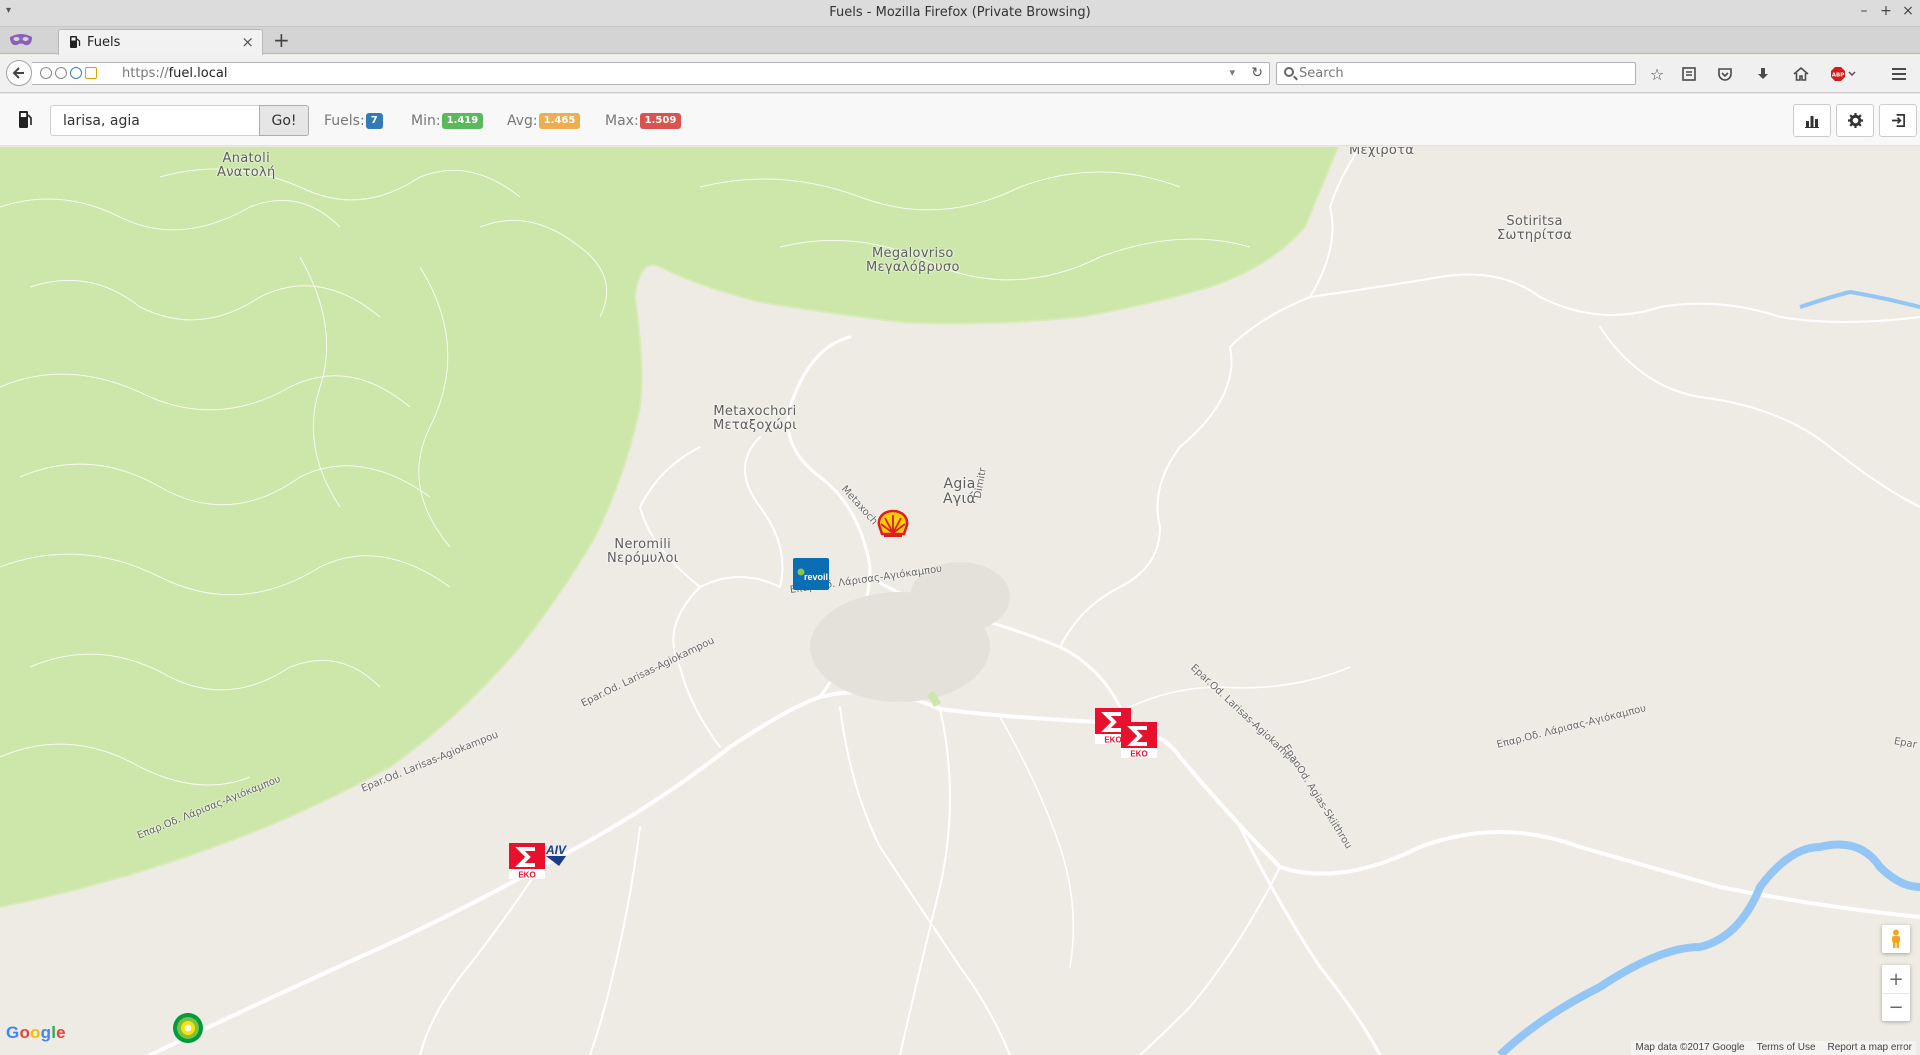 Image resolution: width=1920 pixels, height=1055 pixels. What do you see at coordinates (246, 172) in the screenshot?
I see `place-greek: Ανατολή` at bounding box center [246, 172].